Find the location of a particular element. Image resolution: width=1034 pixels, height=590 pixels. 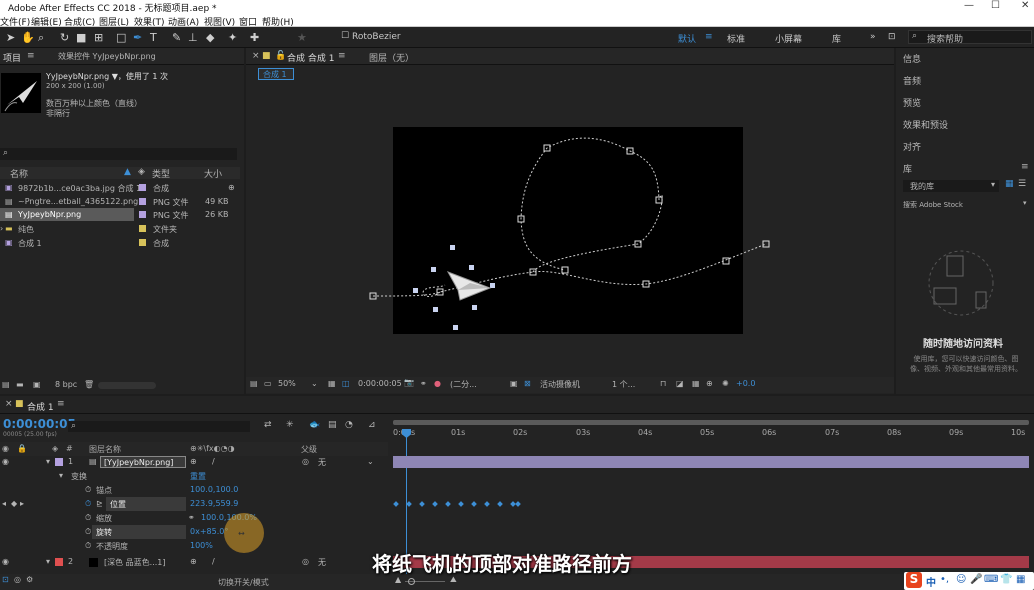

graph-editor-icon: ⊿ is located at coordinates (372, 425).